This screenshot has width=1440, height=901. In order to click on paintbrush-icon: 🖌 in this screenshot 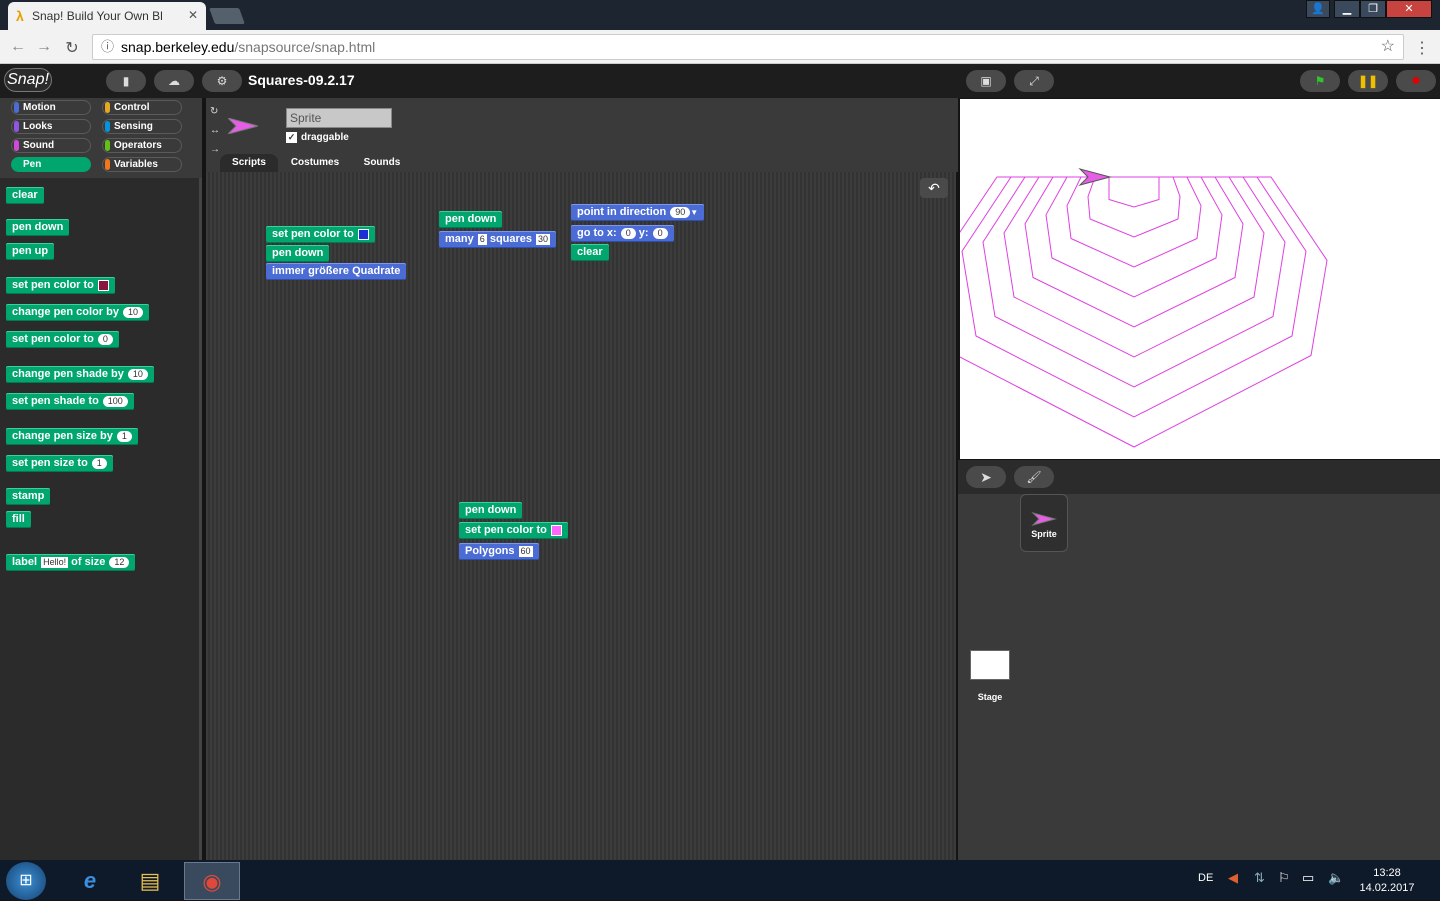, I will do `click(1034, 477)`.